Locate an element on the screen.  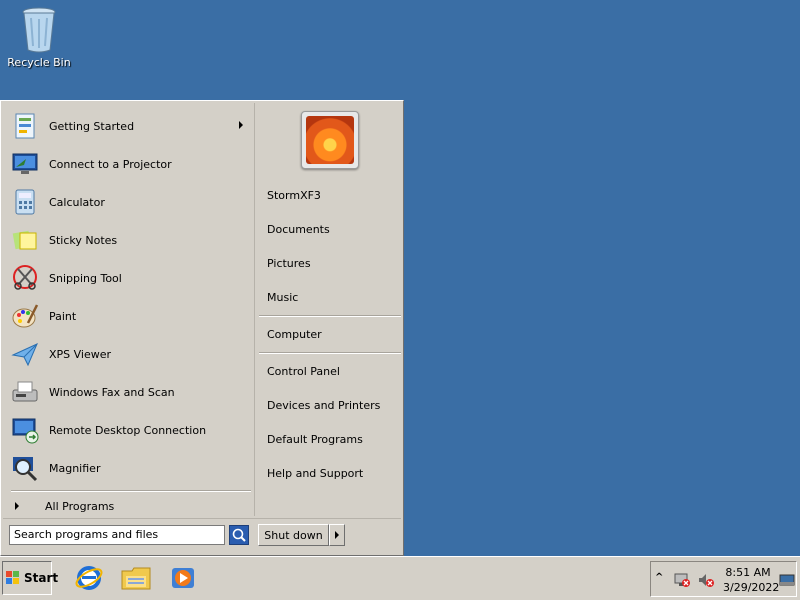
documents-link: Documents is located at coordinates (298, 229).